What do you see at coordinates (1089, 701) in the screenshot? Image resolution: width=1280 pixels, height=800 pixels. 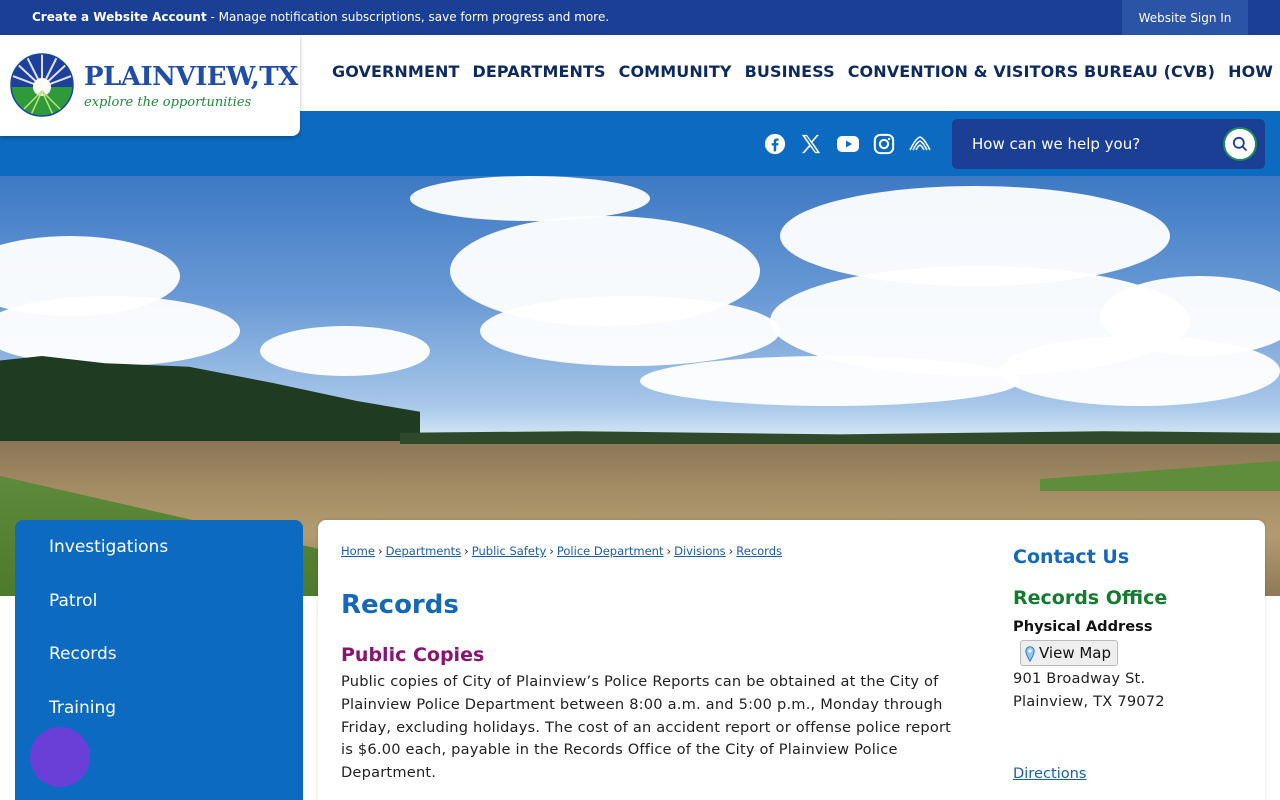 I see `address-line-2: Plainview, TX 79072` at bounding box center [1089, 701].